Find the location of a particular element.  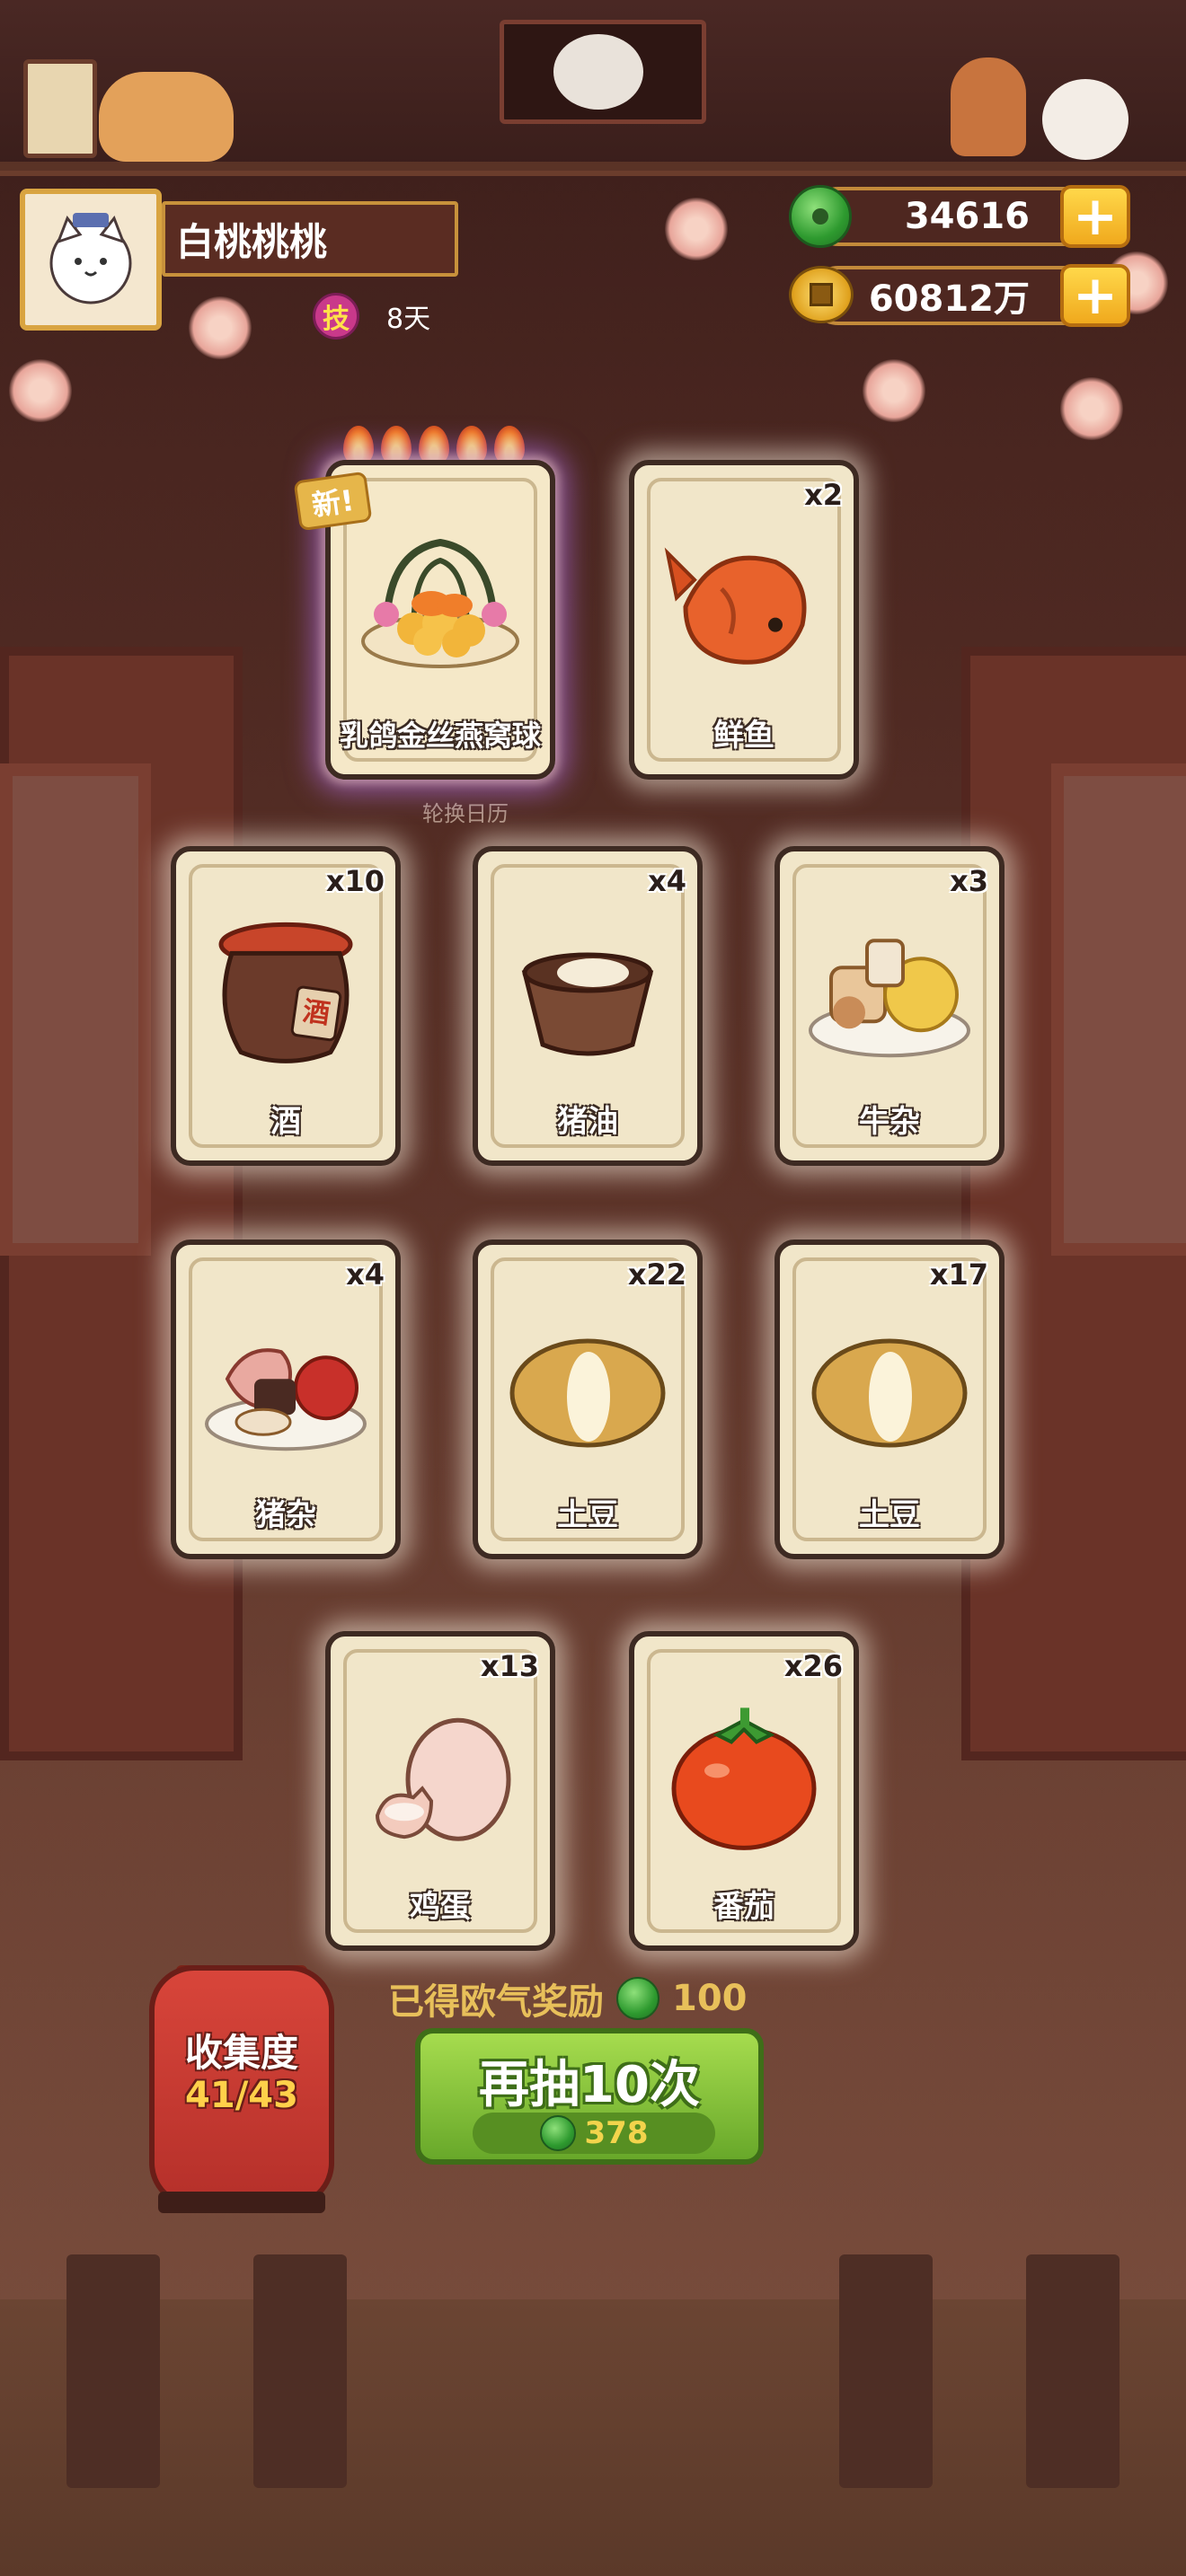

new-badge: 新! is located at coordinates (333, 501).